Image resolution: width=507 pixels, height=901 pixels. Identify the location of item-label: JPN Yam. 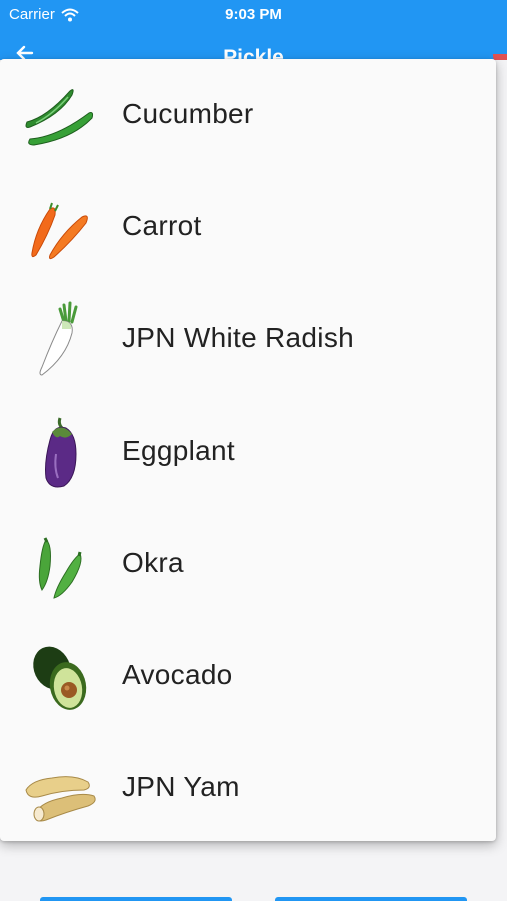
(181, 786).